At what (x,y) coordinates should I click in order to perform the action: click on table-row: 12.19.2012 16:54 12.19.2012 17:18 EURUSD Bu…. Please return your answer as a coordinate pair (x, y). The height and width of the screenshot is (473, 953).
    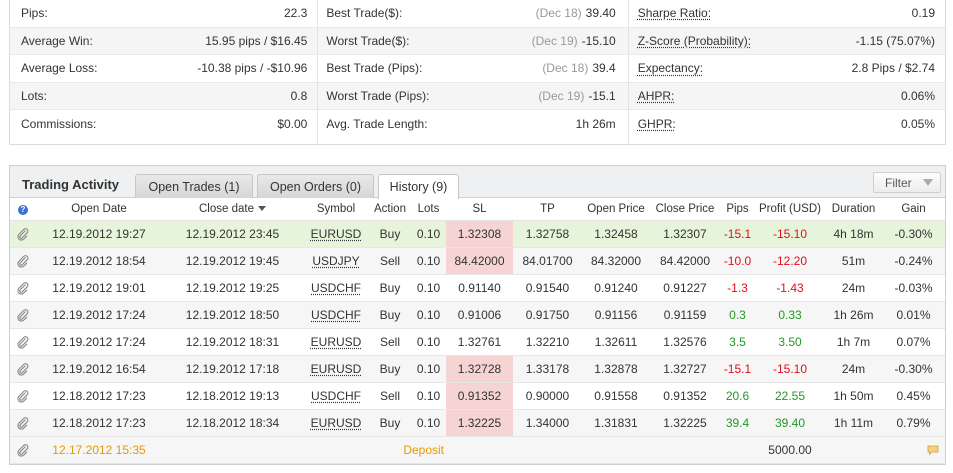
    Looking at the image, I should click on (477, 369).